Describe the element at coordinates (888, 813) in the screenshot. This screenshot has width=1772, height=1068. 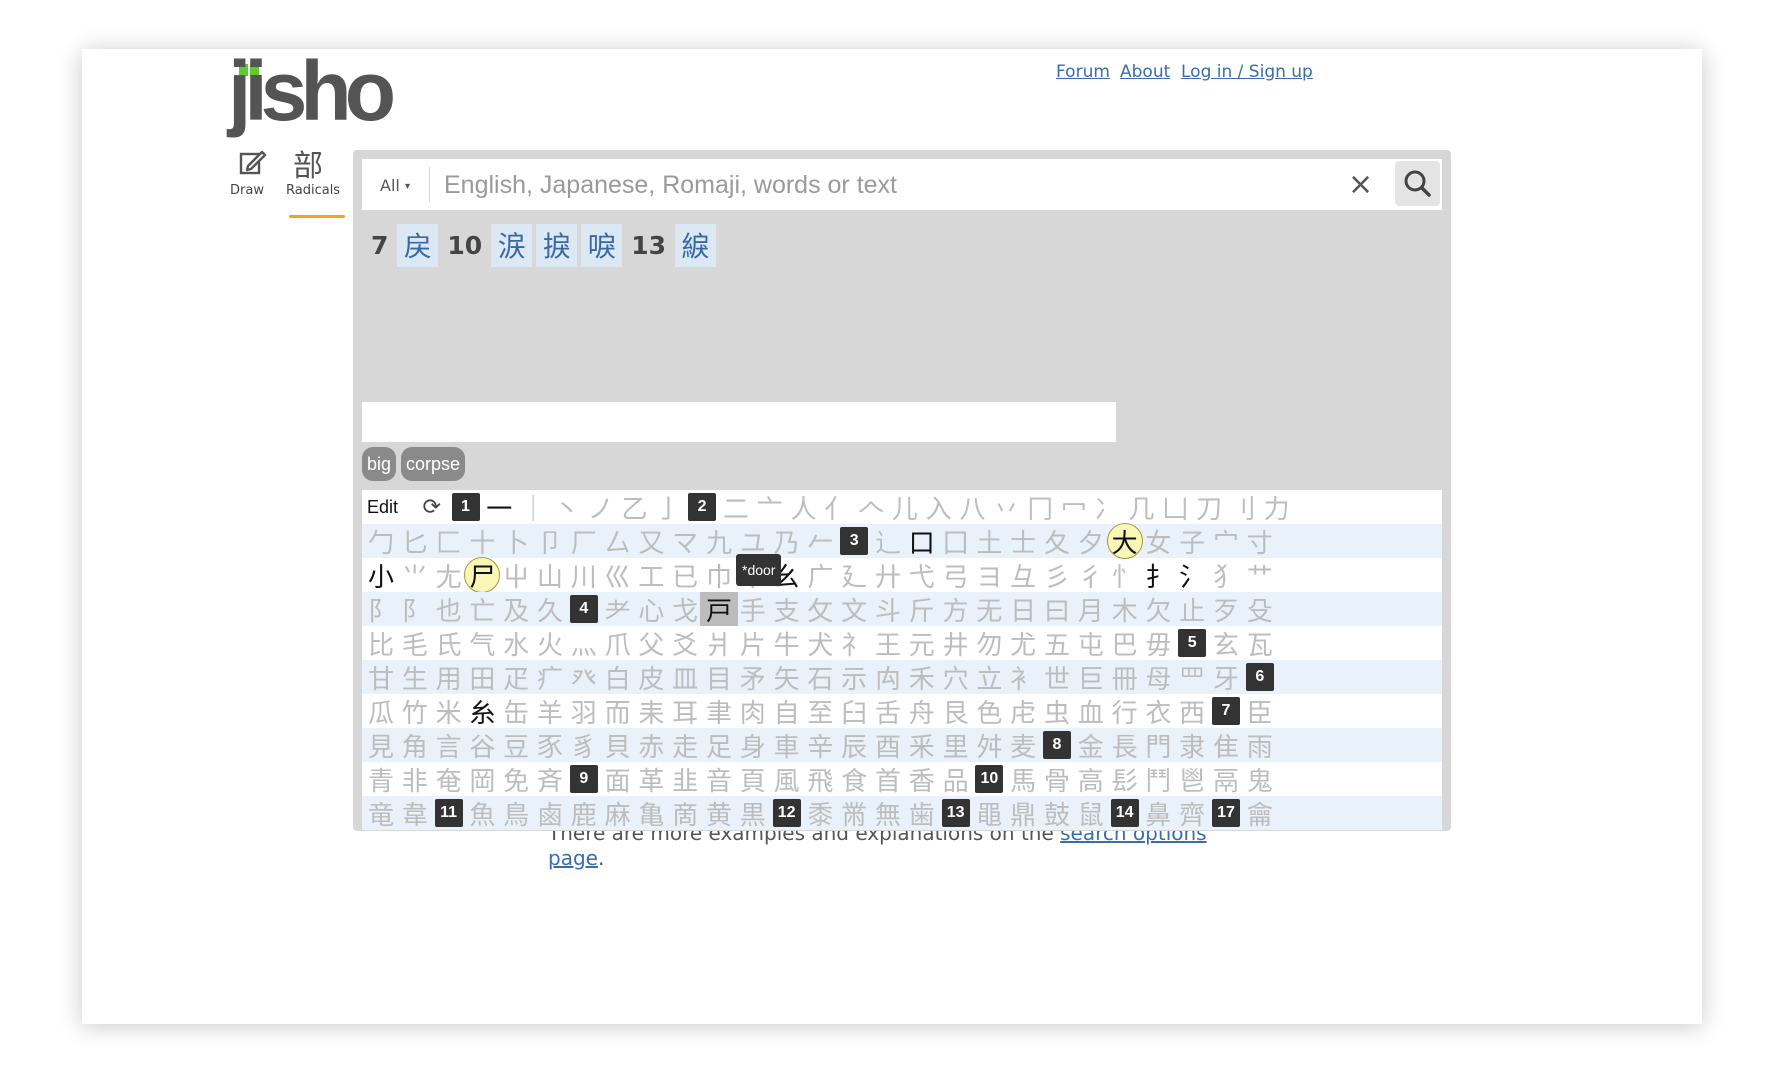
I see `radical-disabled: 無` at that location.